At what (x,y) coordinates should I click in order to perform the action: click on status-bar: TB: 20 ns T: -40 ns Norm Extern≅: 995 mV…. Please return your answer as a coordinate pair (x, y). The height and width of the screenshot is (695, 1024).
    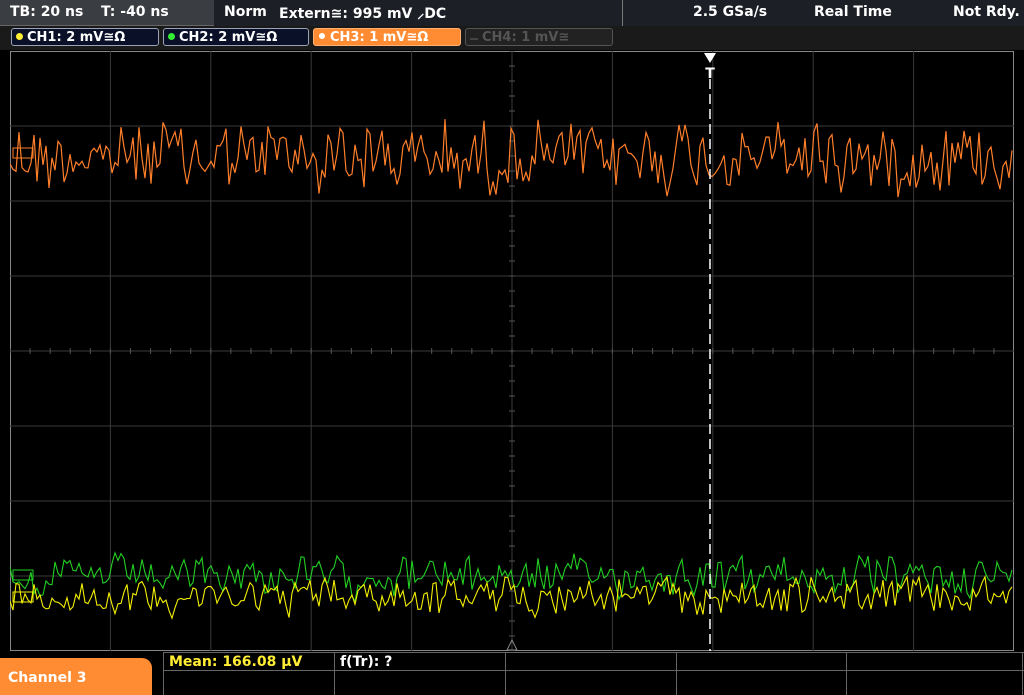
    Looking at the image, I should click on (512, 13).